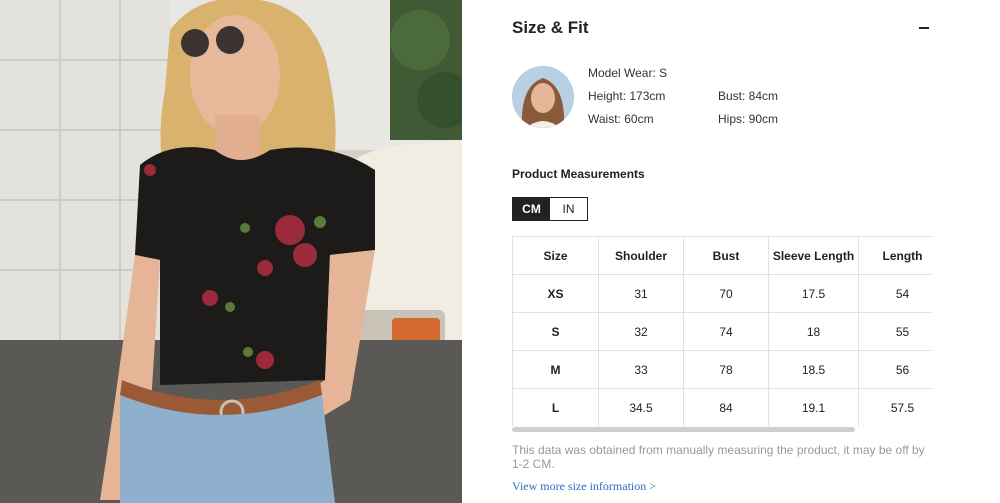  What do you see at coordinates (628, 73) in the screenshot?
I see `model-wear: Model Wear: S` at bounding box center [628, 73].